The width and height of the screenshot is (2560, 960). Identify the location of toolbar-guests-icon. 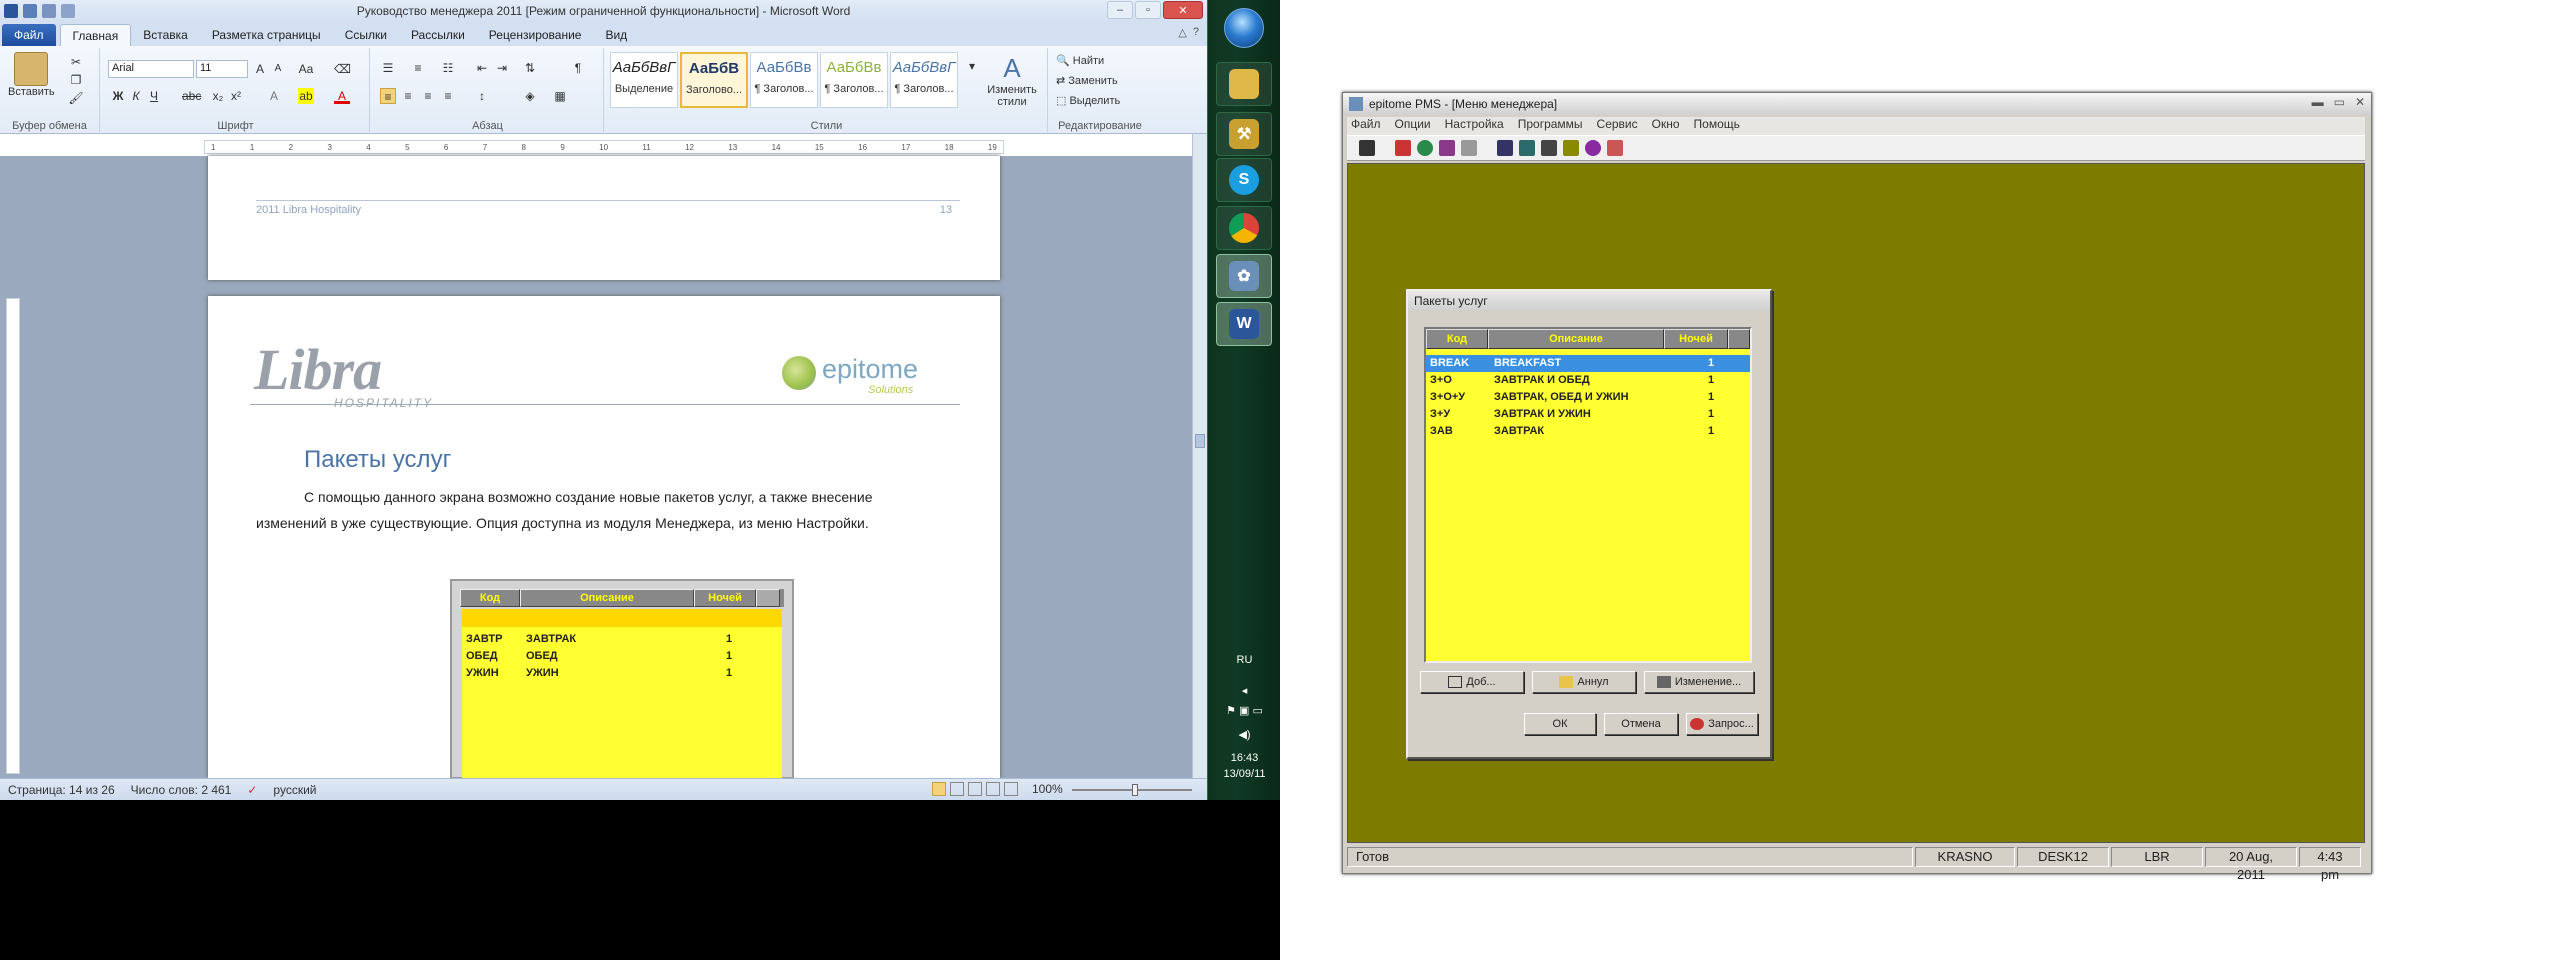
(1447, 148).